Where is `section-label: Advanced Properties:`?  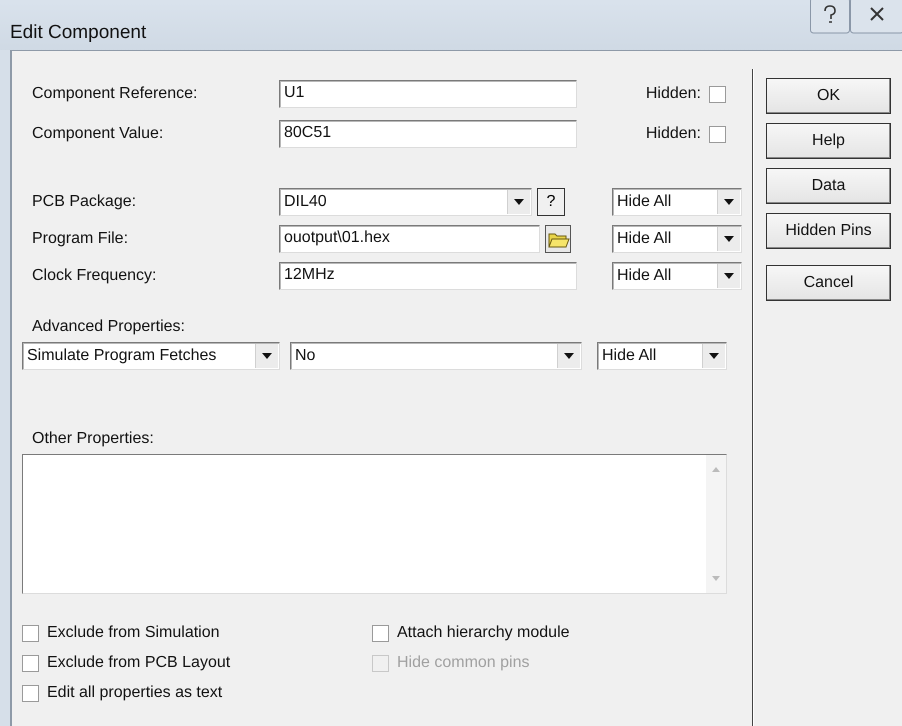
section-label: Advanced Properties: is located at coordinates (108, 327).